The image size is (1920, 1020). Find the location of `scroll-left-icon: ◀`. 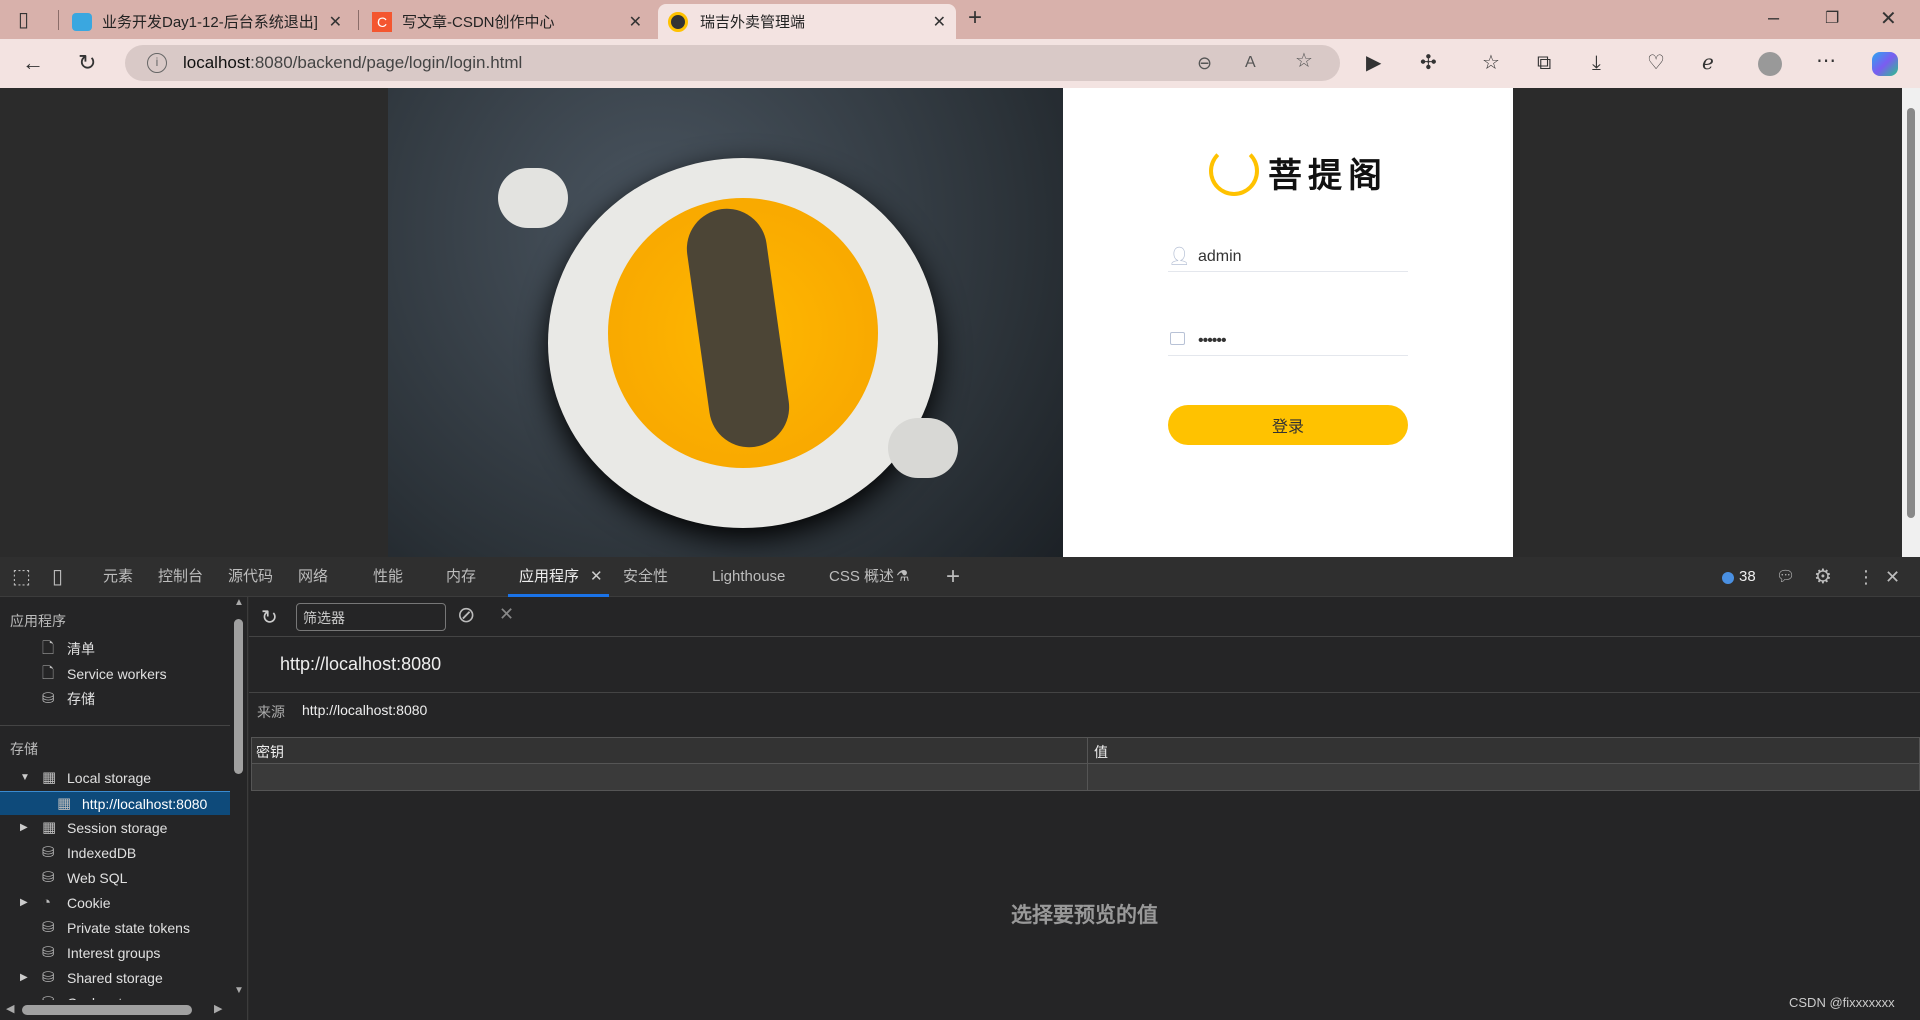

scroll-left-icon: ◀ is located at coordinates (10, 1008).